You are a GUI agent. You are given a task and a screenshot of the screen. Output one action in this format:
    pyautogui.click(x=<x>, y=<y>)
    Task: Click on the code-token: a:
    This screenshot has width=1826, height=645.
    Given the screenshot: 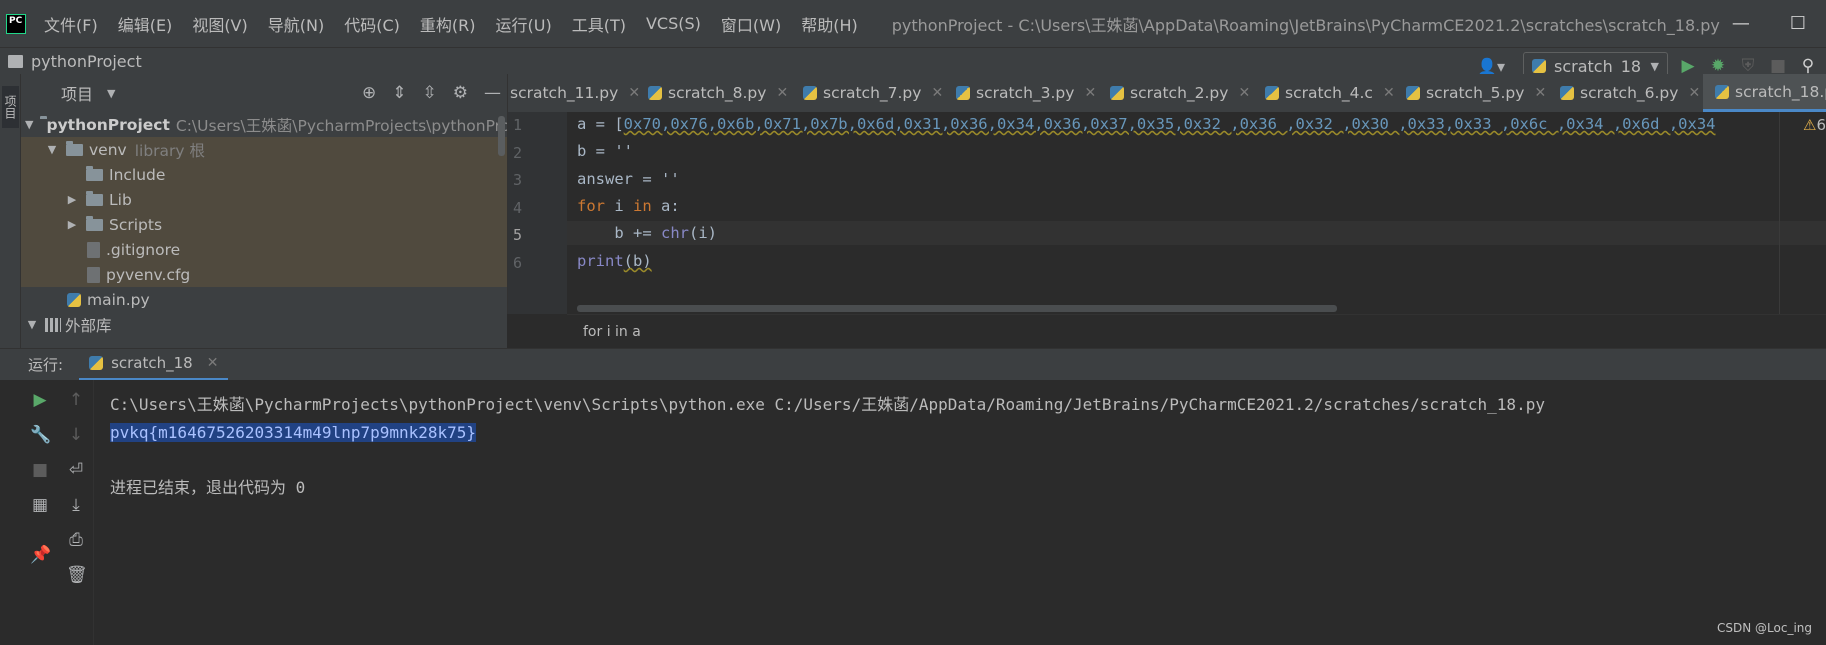 What is the action you would take?
    pyautogui.click(x=665, y=206)
    